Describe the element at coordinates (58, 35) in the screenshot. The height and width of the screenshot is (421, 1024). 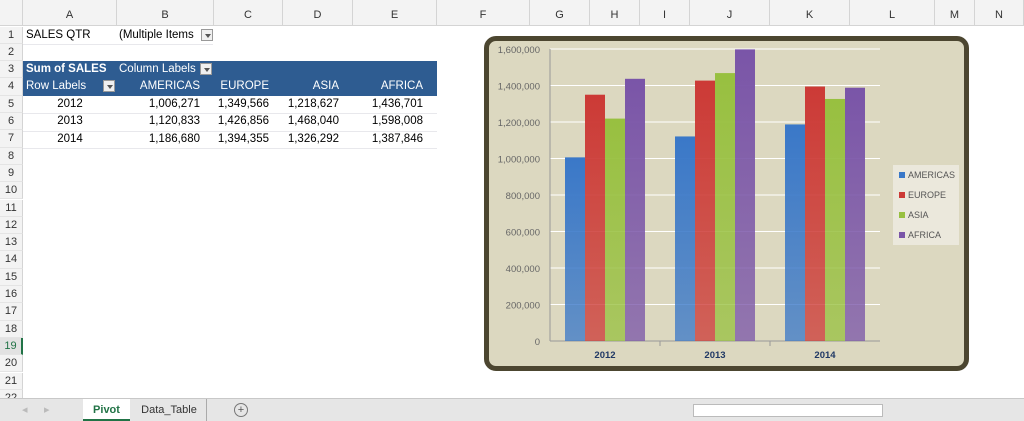
I see `filter-label: SALES QTR` at that location.